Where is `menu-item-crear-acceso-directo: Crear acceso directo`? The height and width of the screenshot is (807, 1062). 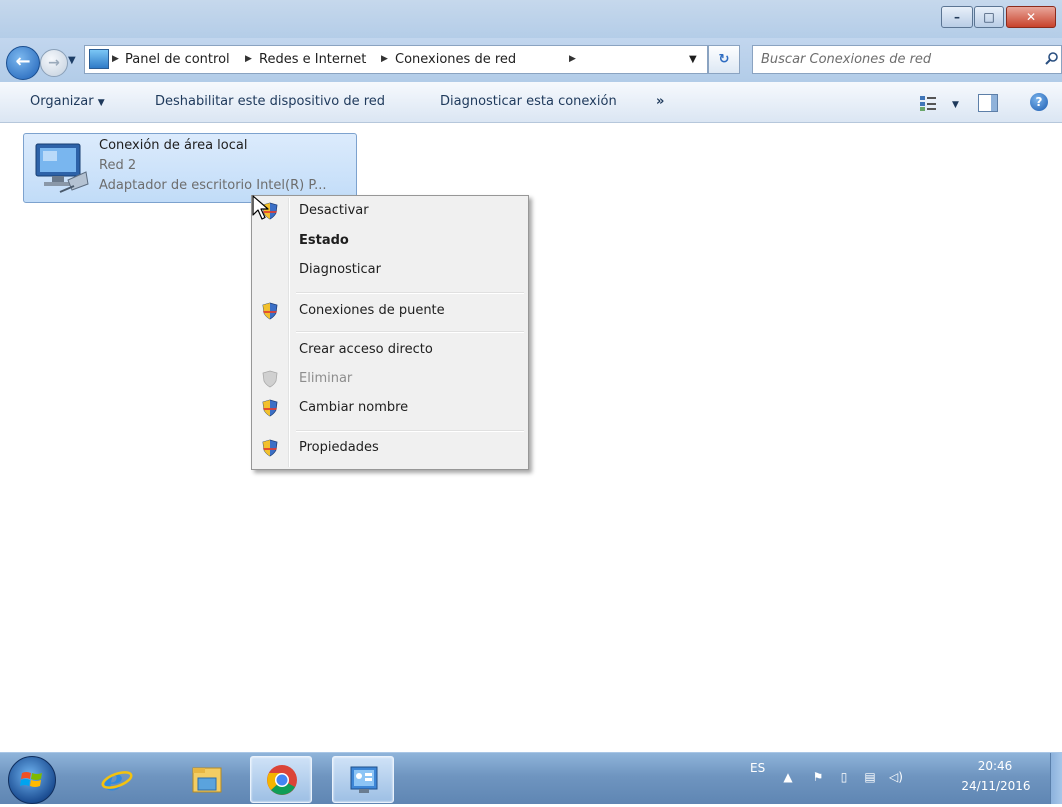 menu-item-crear-acceso-directo: Crear acceso directo is located at coordinates (390, 350).